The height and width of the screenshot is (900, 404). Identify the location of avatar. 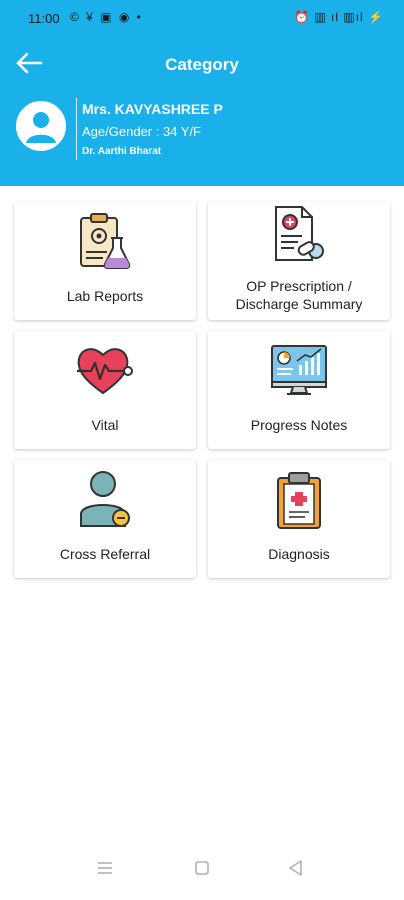
(41, 126).